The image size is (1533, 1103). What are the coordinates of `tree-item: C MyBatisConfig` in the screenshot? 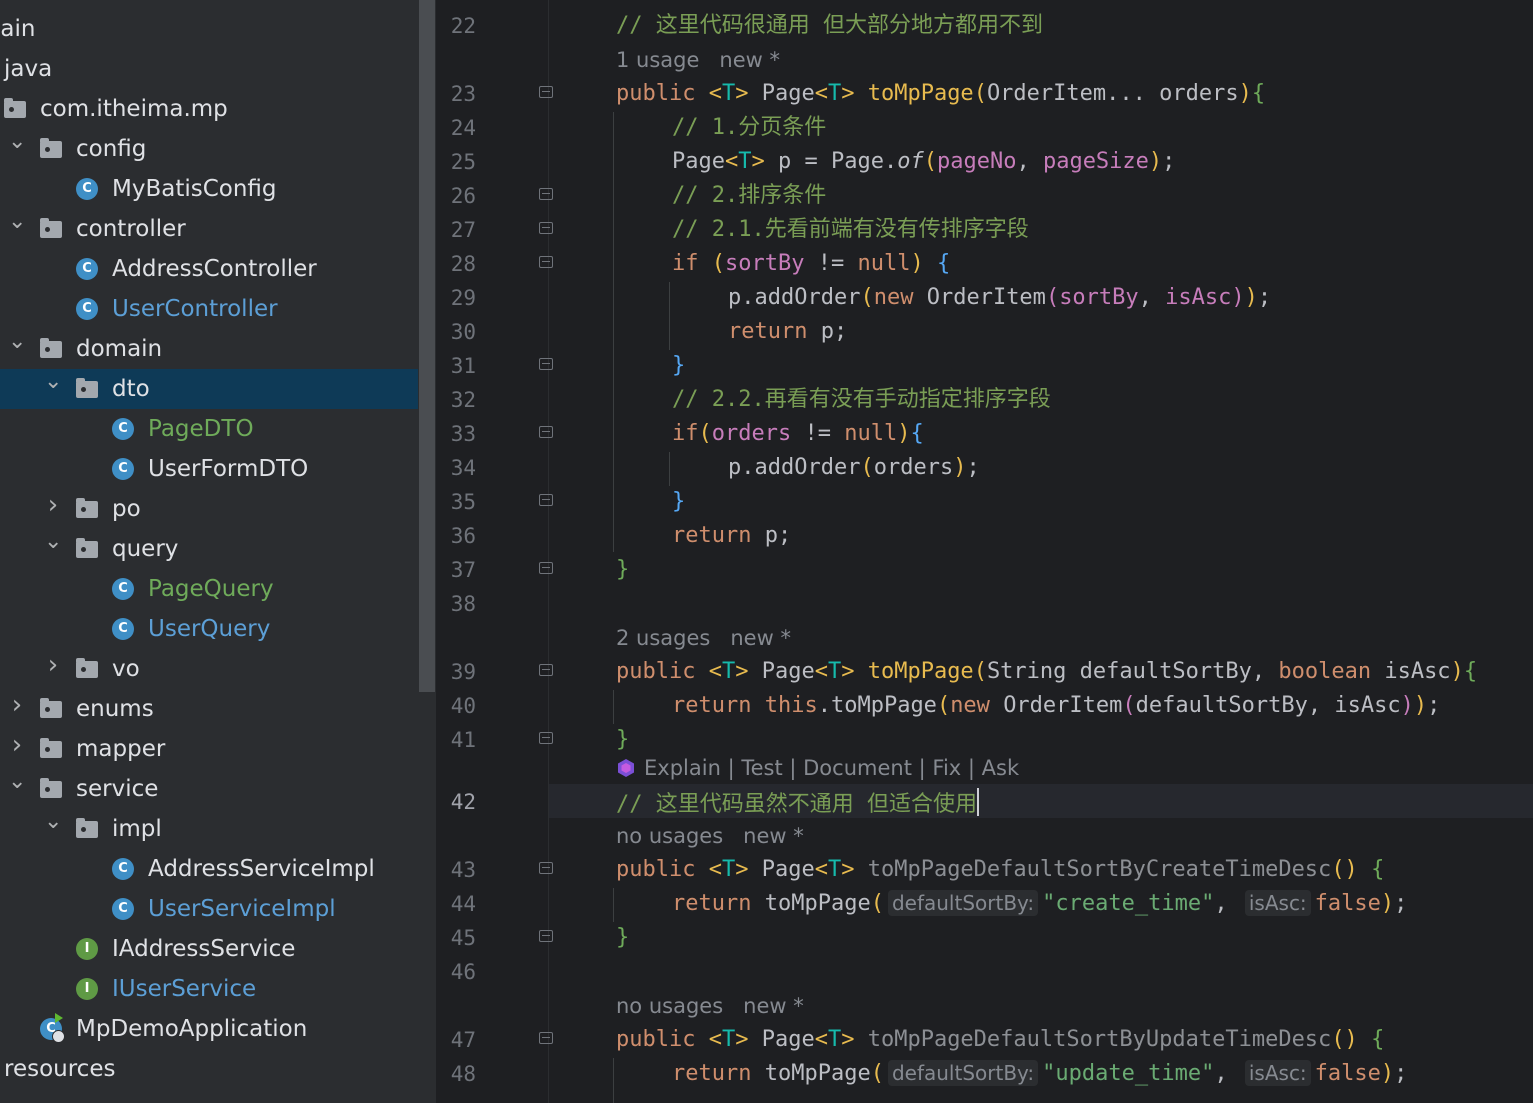 It's located at (209, 189).